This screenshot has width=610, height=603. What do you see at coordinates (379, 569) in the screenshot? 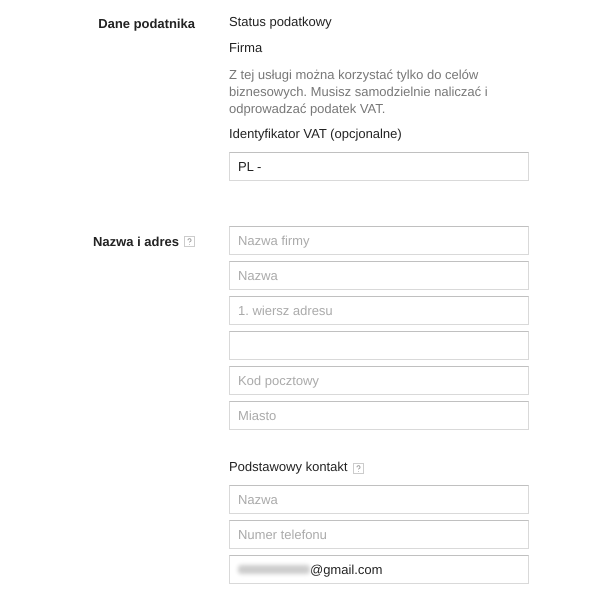
I see `input-field: @gmail.com` at bounding box center [379, 569].